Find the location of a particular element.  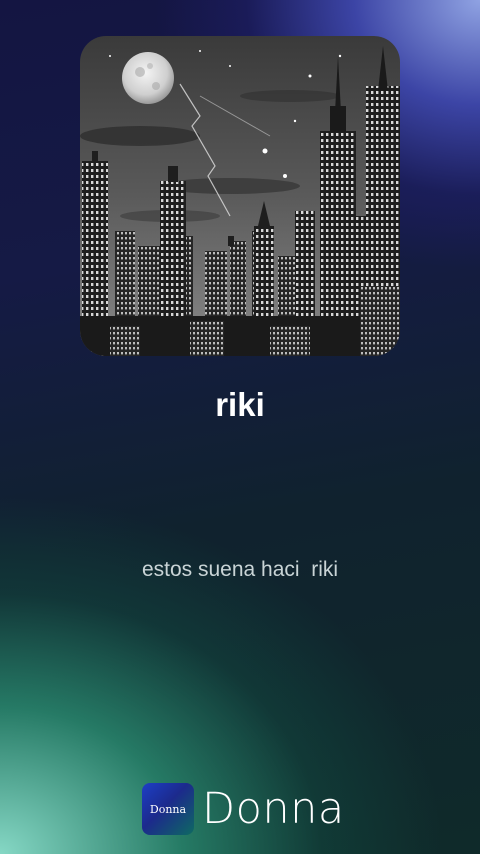

brand-logo: Donna Donna is located at coordinates (243, 809).